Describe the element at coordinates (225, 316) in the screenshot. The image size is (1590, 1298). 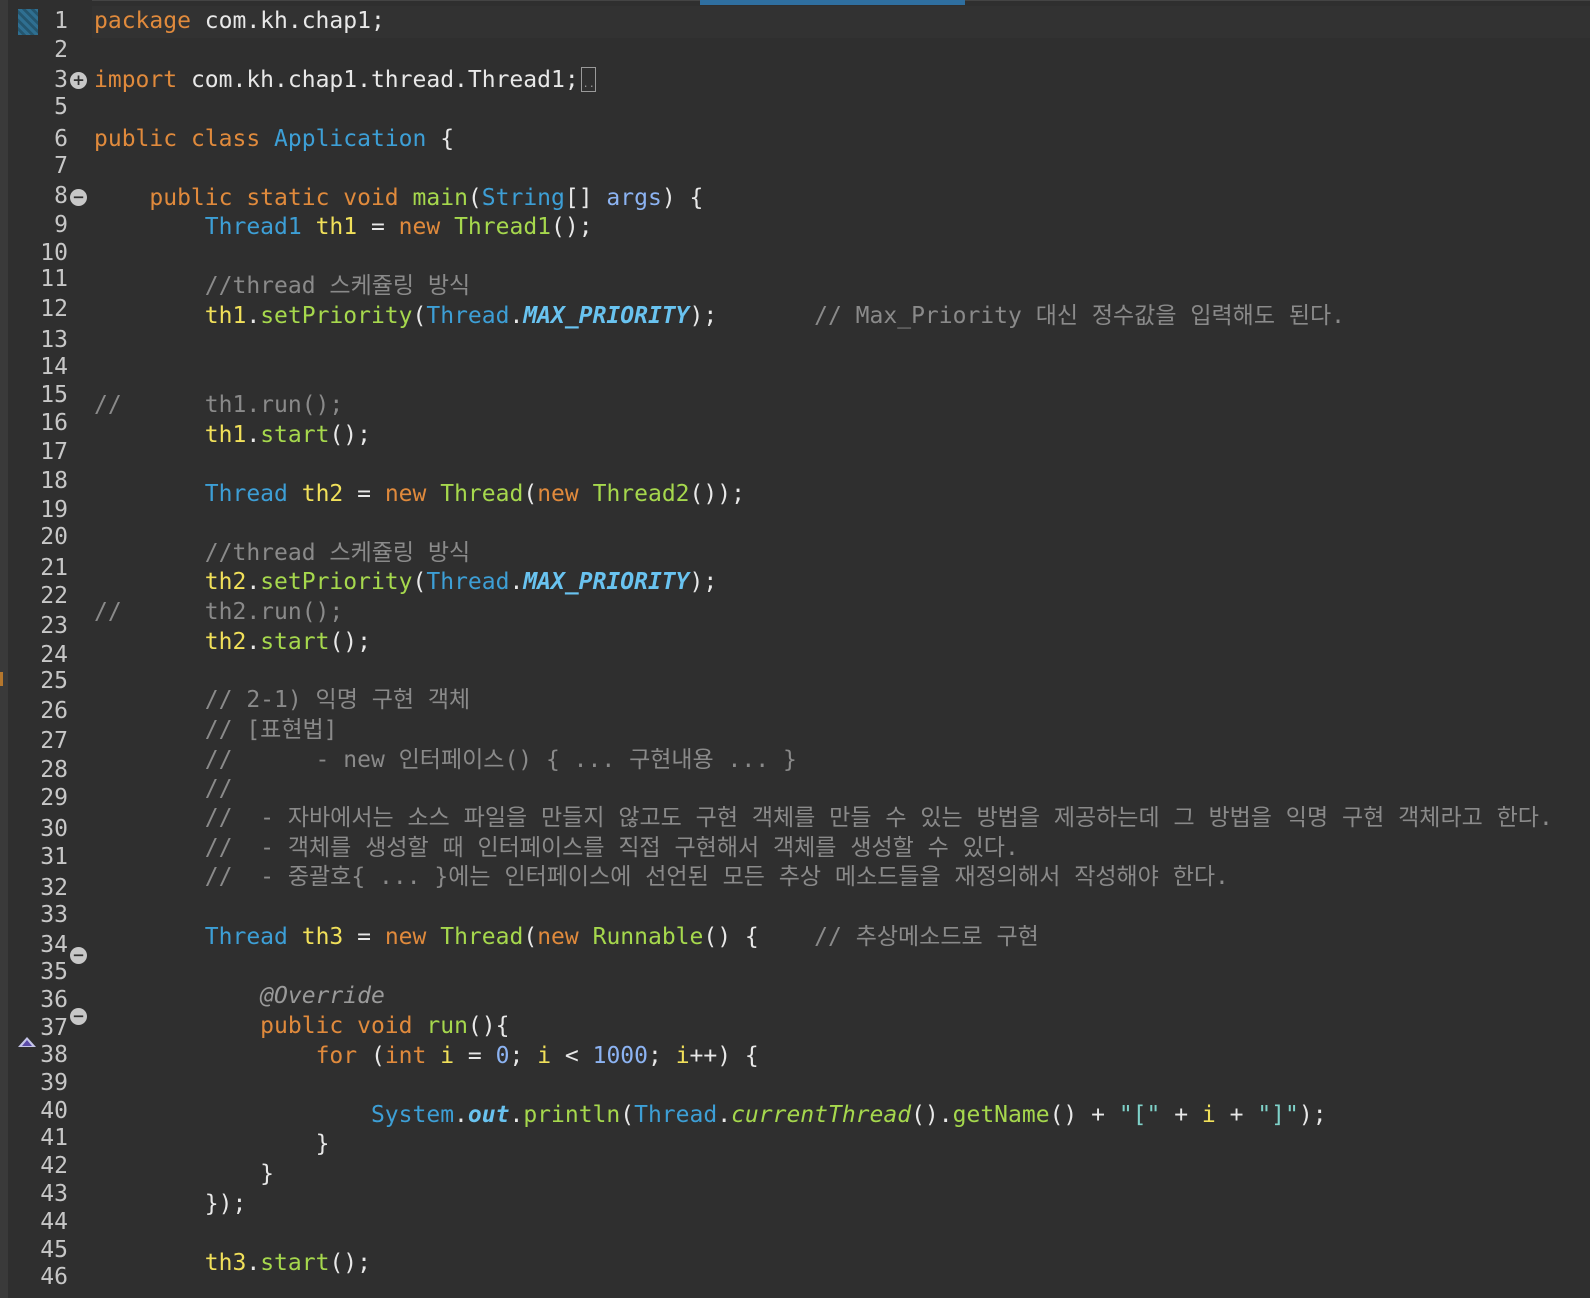
I see `variable: th1` at that location.